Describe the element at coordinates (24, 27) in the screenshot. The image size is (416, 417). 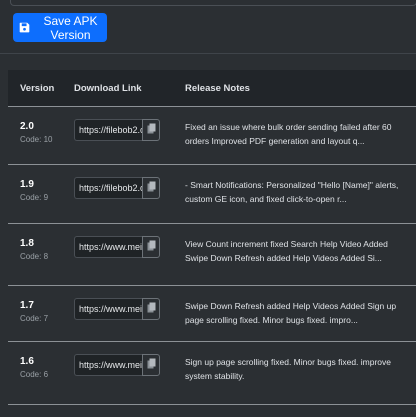
I see `floppy-disk-icon` at that location.